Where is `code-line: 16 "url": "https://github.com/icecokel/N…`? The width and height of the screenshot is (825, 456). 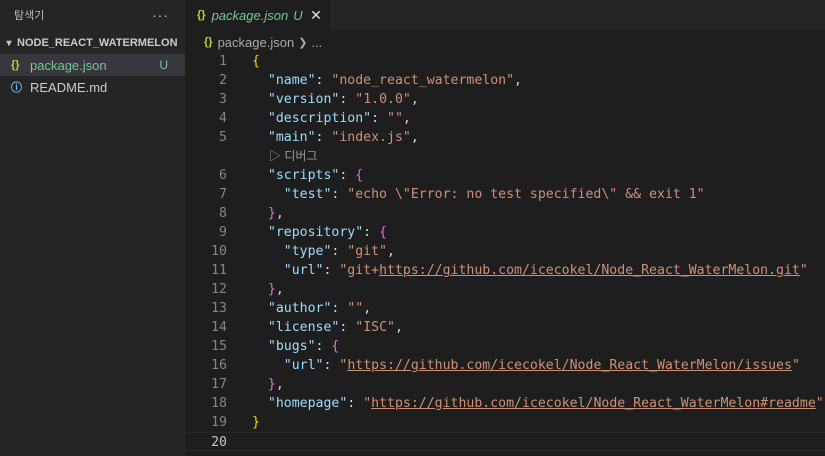 code-line: 16 "url": "https://github.com/icecokel/N… is located at coordinates (505, 365).